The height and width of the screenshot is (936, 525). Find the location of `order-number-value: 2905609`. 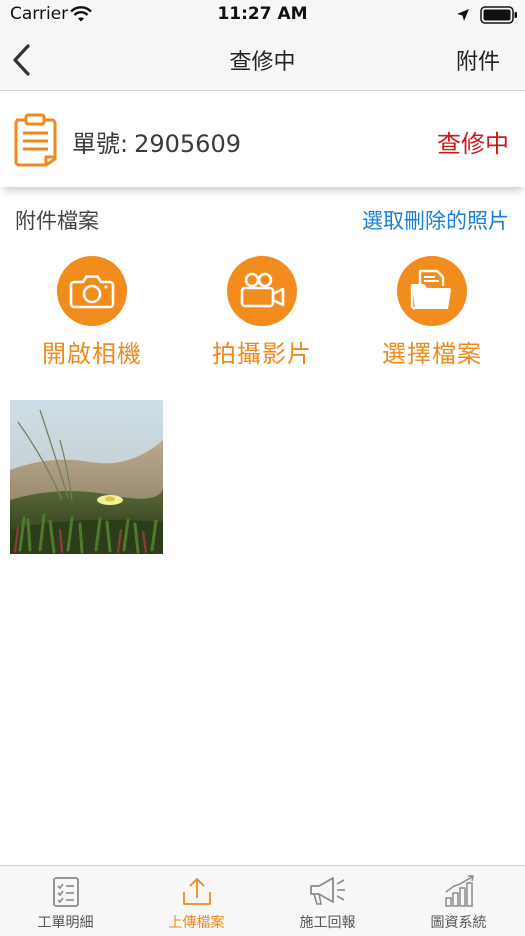

order-number-value: 2905609 is located at coordinates (187, 144).